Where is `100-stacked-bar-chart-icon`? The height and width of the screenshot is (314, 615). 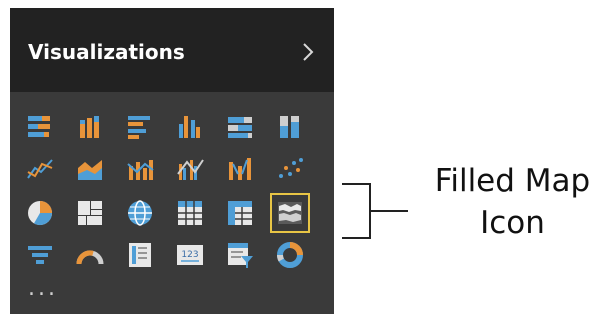 100-stacked-bar-chart-icon is located at coordinates (240, 127).